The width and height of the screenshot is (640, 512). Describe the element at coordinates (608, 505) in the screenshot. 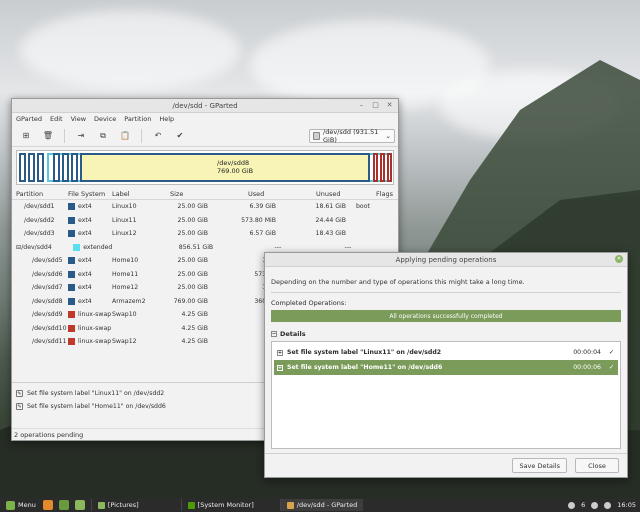

I see `volume-icon` at that location.